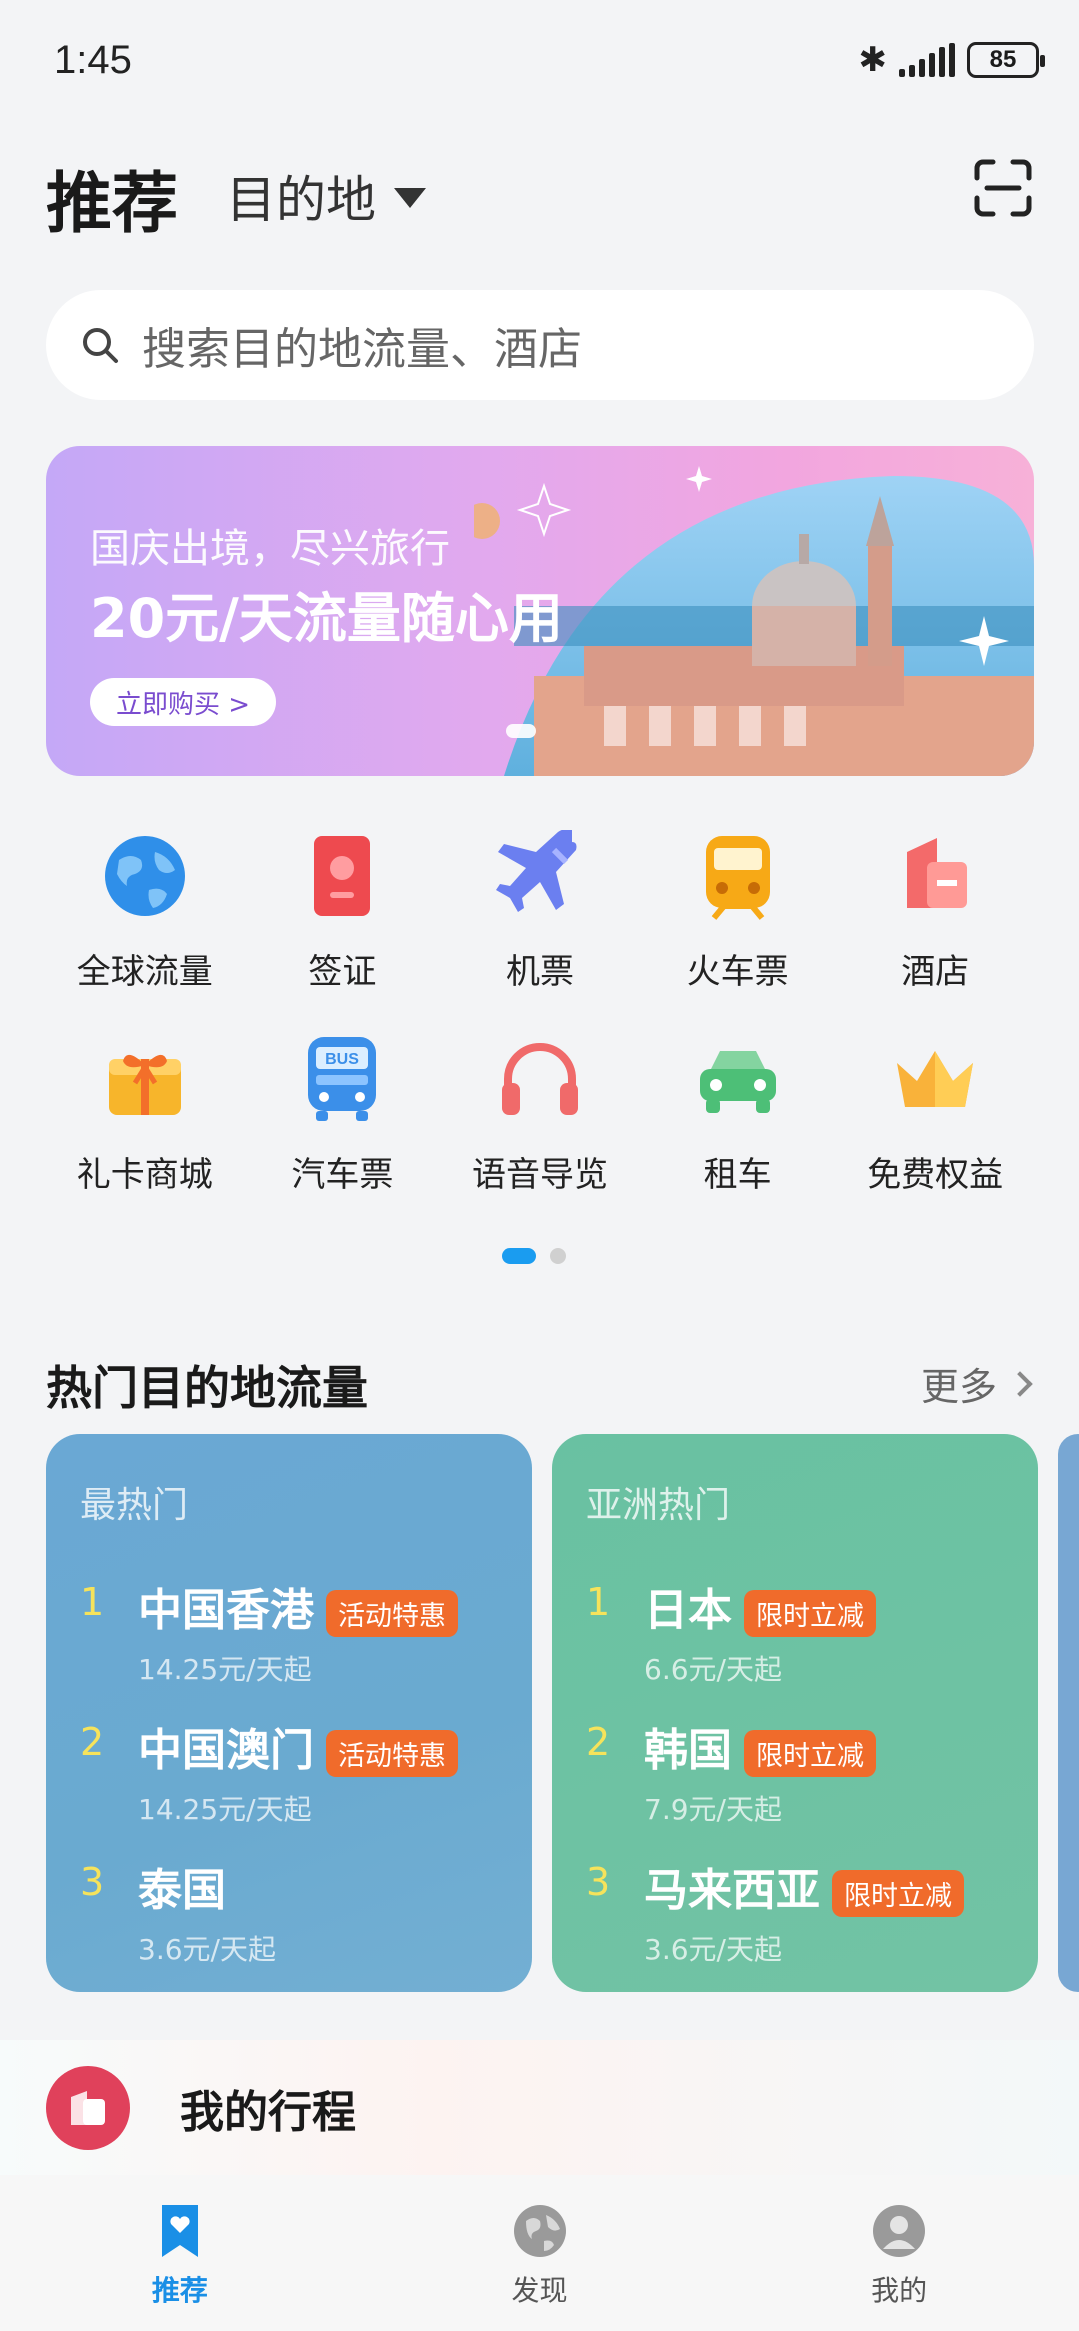 This screenshot has width=1079, height=2331. Describe the element at coordinates (342, 972) in the screenshot. I see `service-label: 签证` at that location.